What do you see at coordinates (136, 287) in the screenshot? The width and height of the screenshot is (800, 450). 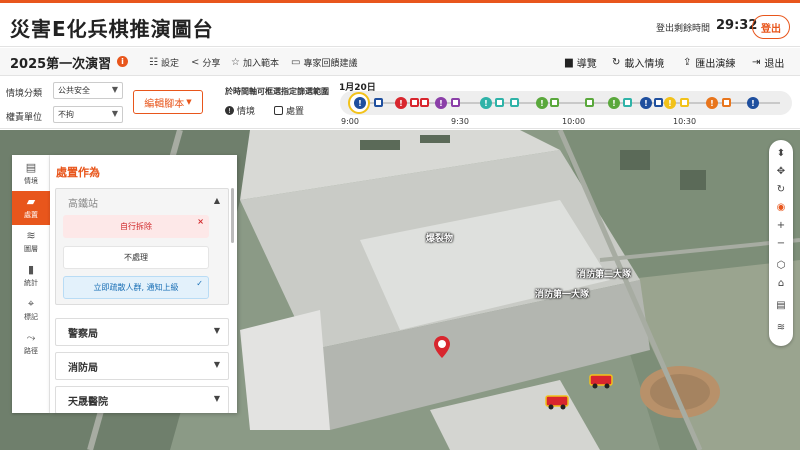 I see `option-evacuate: 立即疏散人群, 通知上級 ✓` at bounding box center [136, 287].